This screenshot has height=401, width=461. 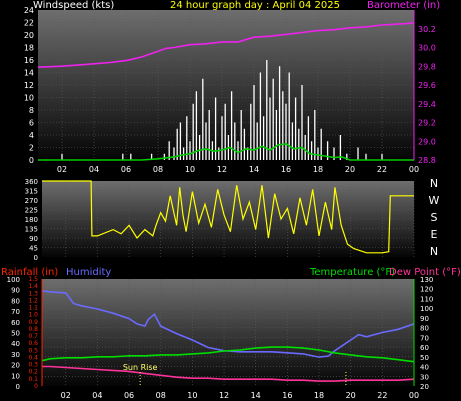 What do you see at coordinates (15, 291) in the screenshot?
I see `humidity-tick: 90` at bounding box center [15, 291].